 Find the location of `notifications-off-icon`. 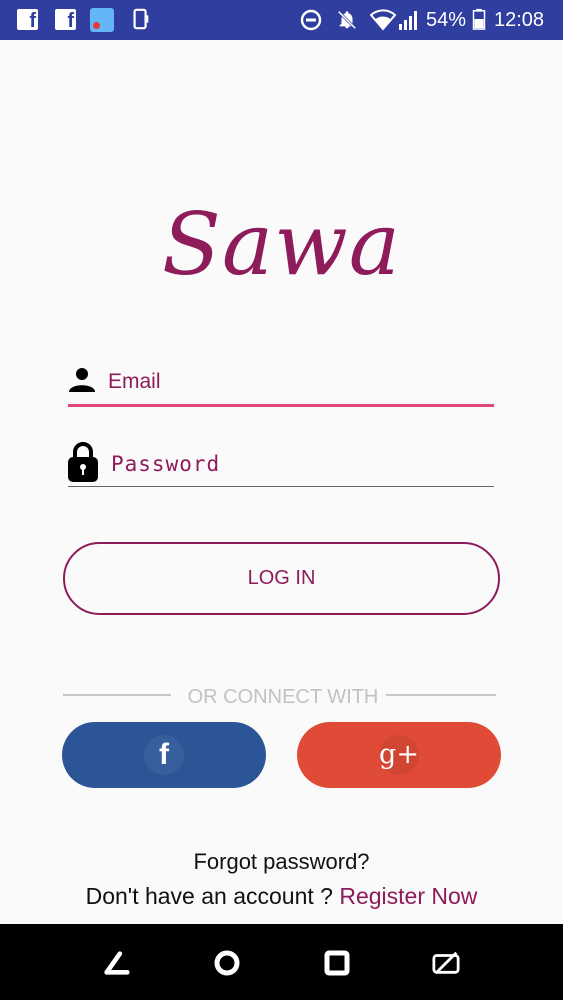

notifications-off-icon is located at coordinates (347, 20).